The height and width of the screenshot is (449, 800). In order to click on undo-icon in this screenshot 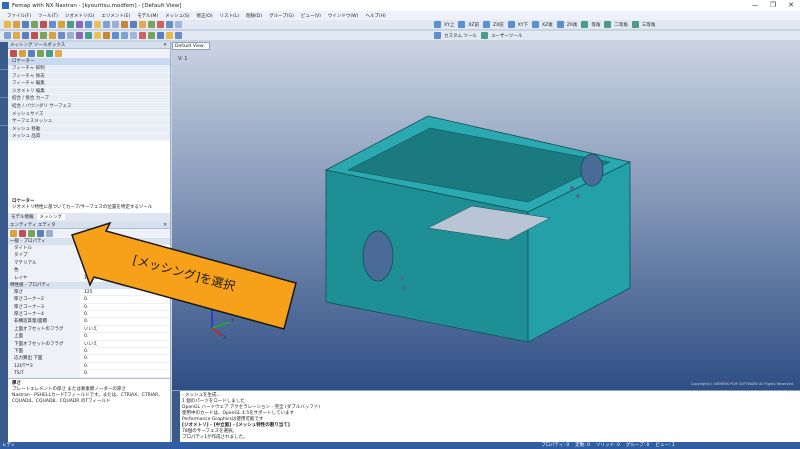, I will do `click(34, 24)`.